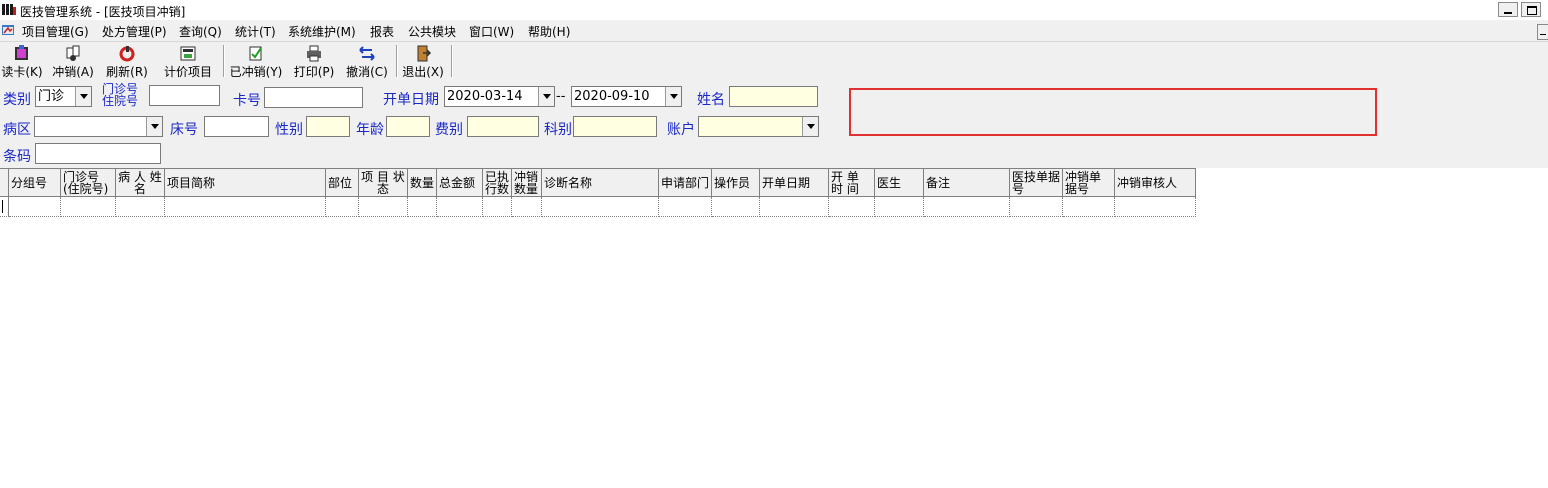 The width and height of the screenshot is (1548, 488). What do you see at coordinates (247, 101) in the screenshot?
I see `card-no-label: 卡号` at bounding box center [247, 101].